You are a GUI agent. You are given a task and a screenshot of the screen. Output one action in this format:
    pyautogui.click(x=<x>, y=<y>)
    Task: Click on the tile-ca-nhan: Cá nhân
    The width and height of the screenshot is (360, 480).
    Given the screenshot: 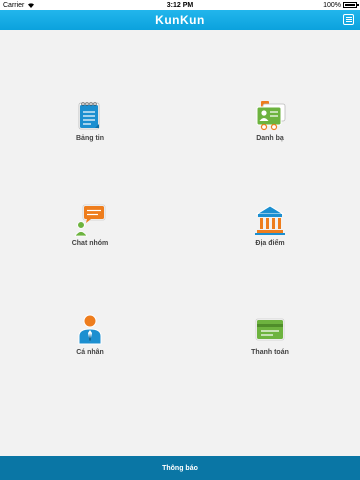 What is the action you would take?
    pyautogui.click(x=90, y=342)
    